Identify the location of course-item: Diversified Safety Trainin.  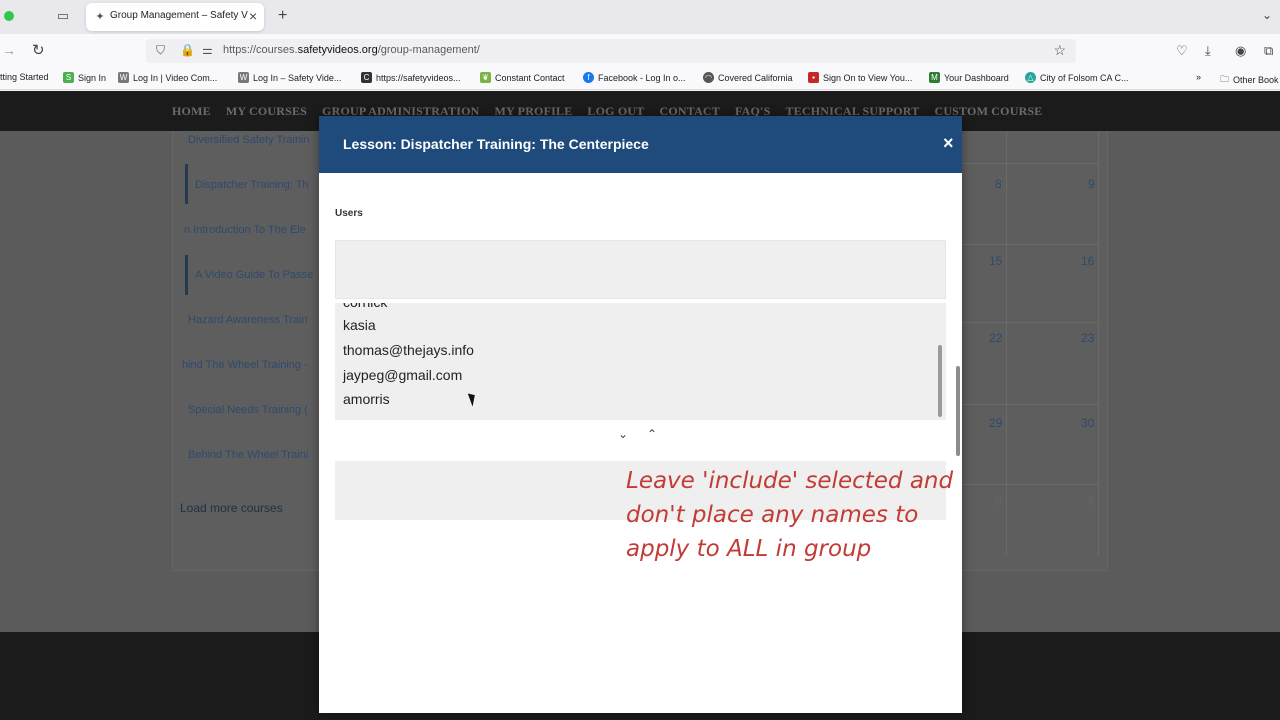
(249, 140).